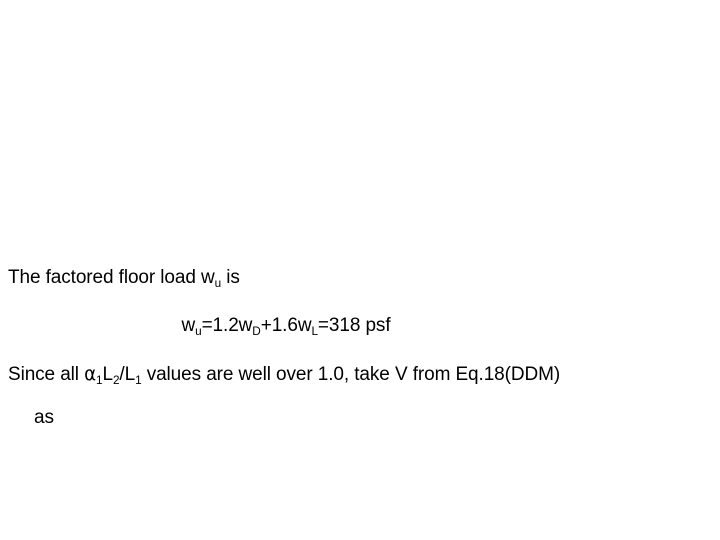 The width and height of the screenshot is (720, 540). Describe the element at coordinates (279, 325) in the screenshot. I see `equation-operator-live: +1.6` at that location.